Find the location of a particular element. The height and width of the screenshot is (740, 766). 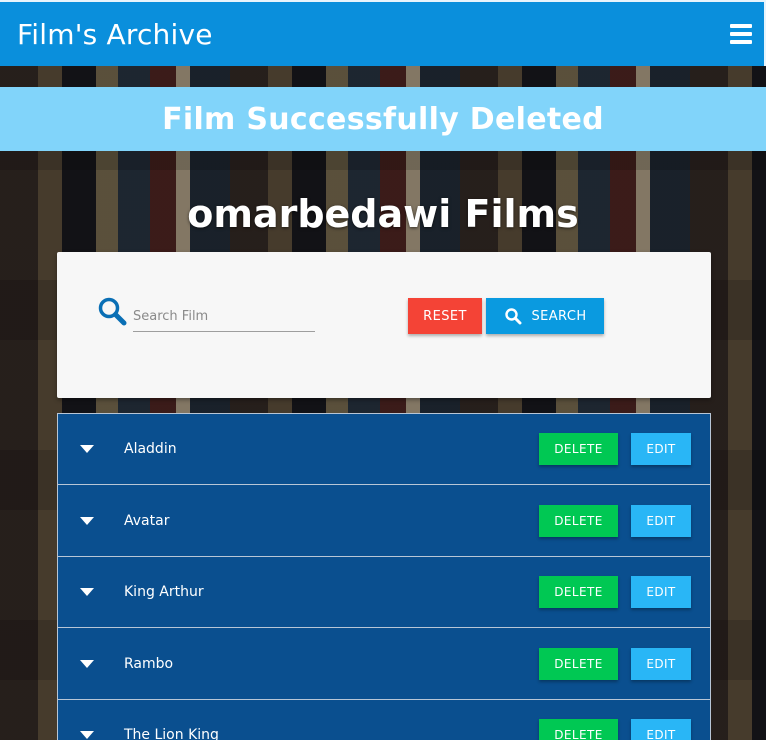

success-alert-banner: Film Successfully Deleted is located at coordinates (383, 119).